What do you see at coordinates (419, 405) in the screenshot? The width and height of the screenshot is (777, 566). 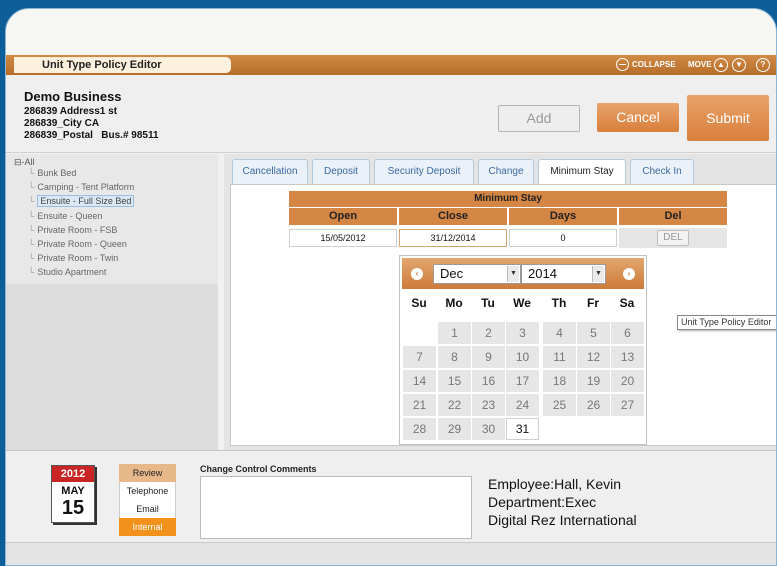 I see `calendar-day: 21` at bounding box center [419, 405].